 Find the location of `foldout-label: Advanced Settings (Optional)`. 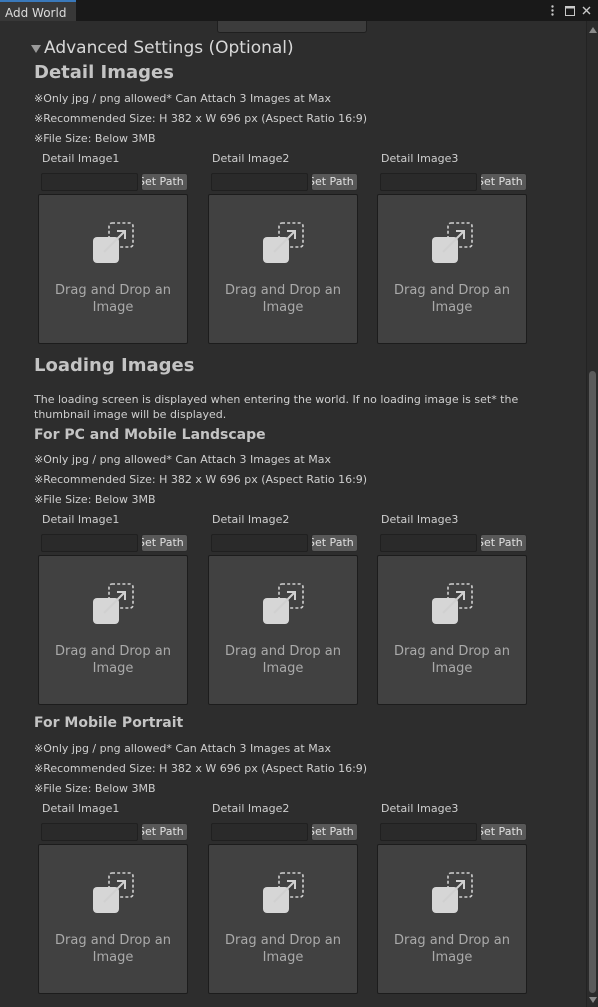

foldout-label: Advanced Settings (Optional) is located at coordinates (169, 48).